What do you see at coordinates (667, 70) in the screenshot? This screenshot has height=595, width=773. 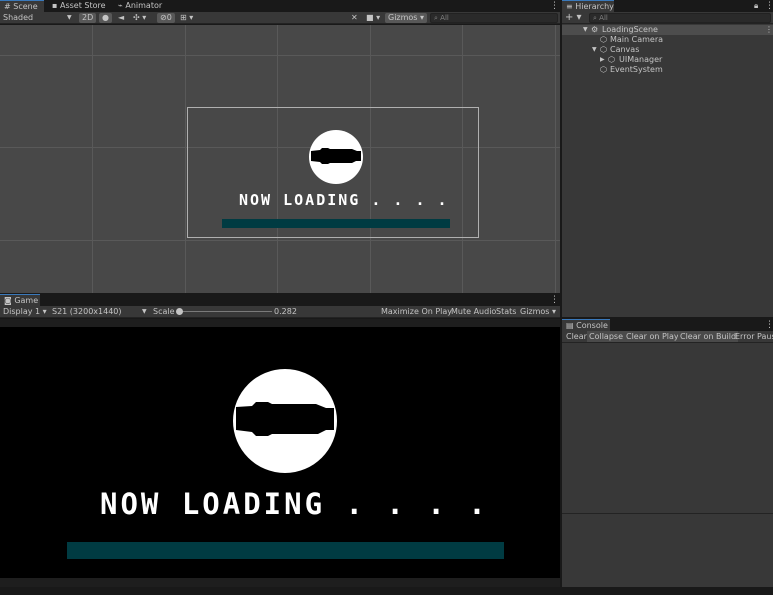 I see `hierarchy-item-eventsystem: ⬡ EventSystem` at bounding box center [667, 70].